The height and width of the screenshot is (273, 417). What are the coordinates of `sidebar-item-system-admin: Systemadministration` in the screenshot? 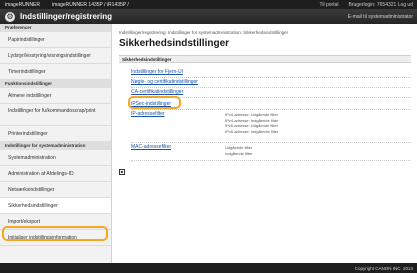 It's located at (55, 158).